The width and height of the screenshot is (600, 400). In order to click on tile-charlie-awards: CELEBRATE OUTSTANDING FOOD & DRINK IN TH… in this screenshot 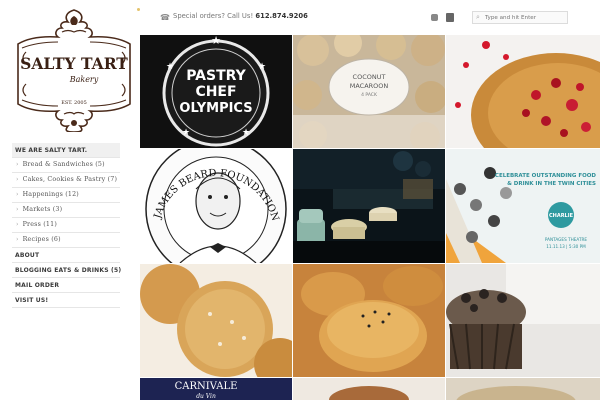, I will do `click(523, 206)`.